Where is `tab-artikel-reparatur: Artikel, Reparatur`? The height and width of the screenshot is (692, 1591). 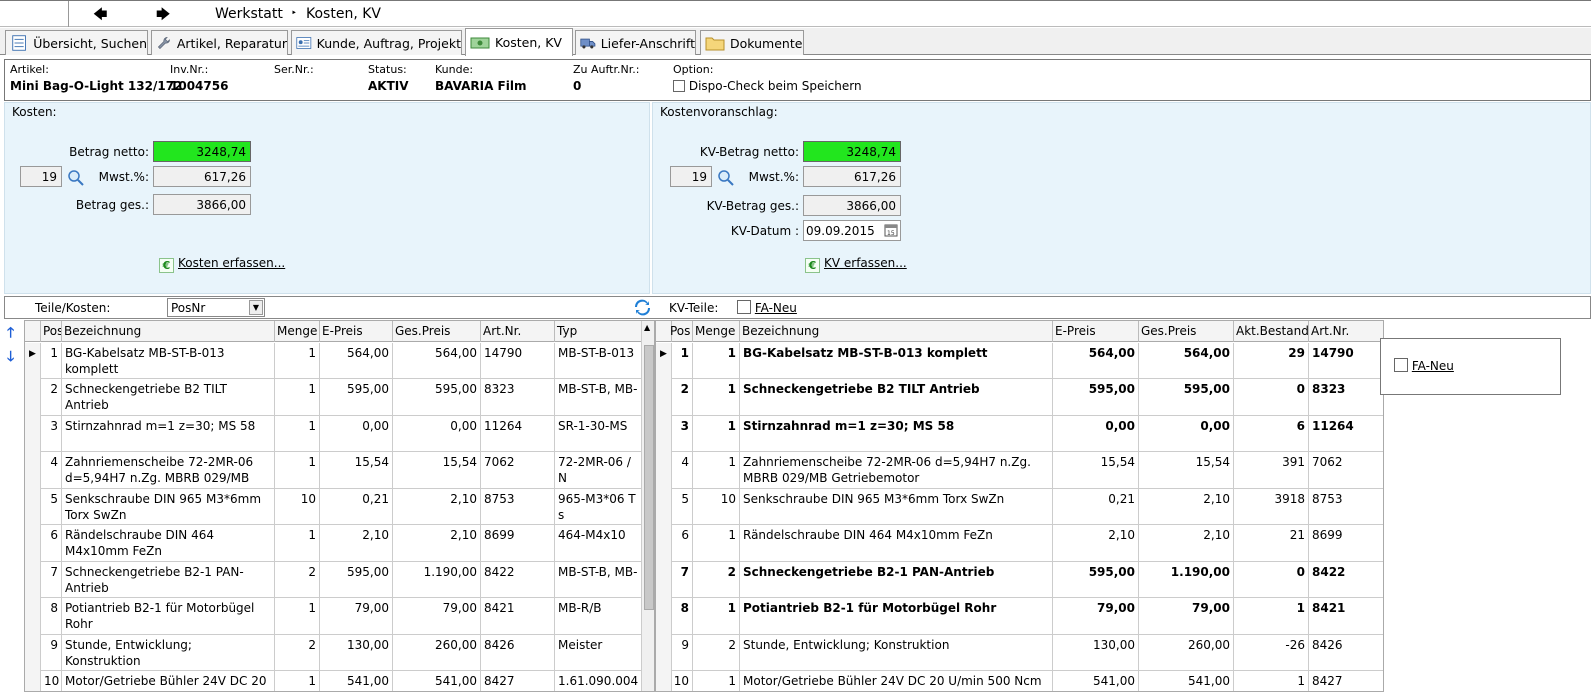
tab-artikel-reparatur: Artikel, Reparatur is located at coordinates (219, 42).